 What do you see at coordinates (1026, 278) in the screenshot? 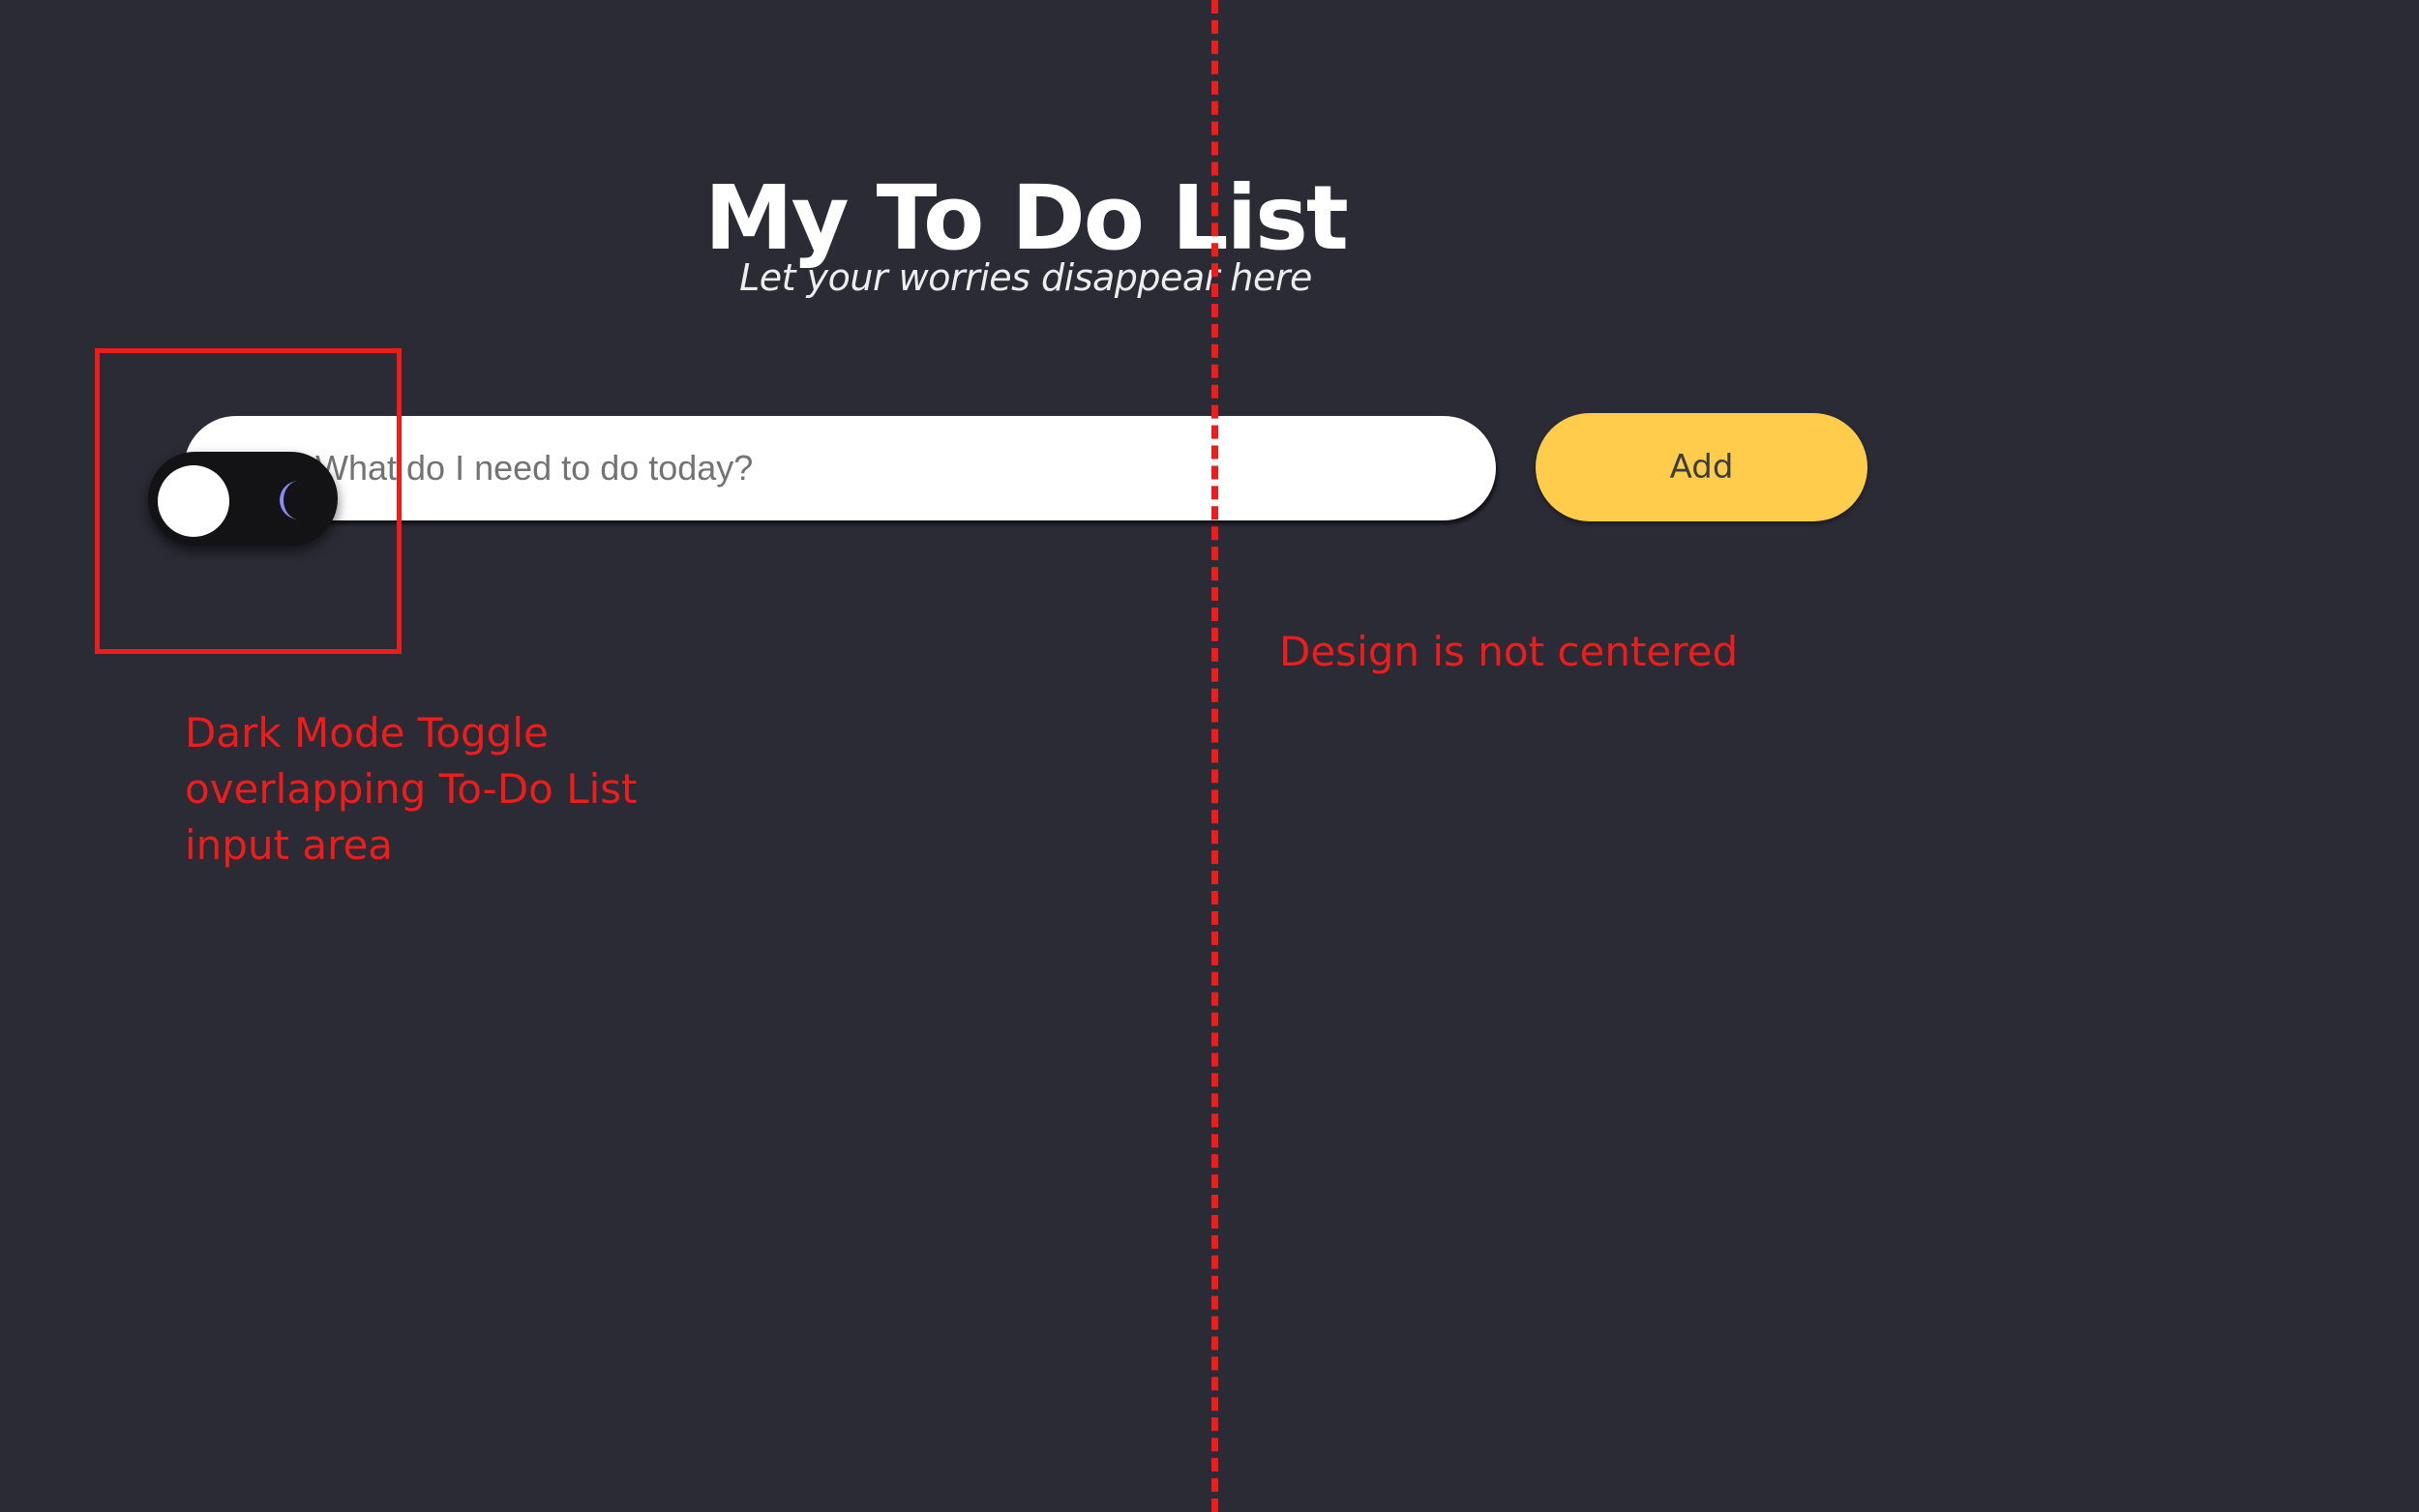
I see `page-subtitle: Let your worries disappear here` at bounding box center [1026, 278].